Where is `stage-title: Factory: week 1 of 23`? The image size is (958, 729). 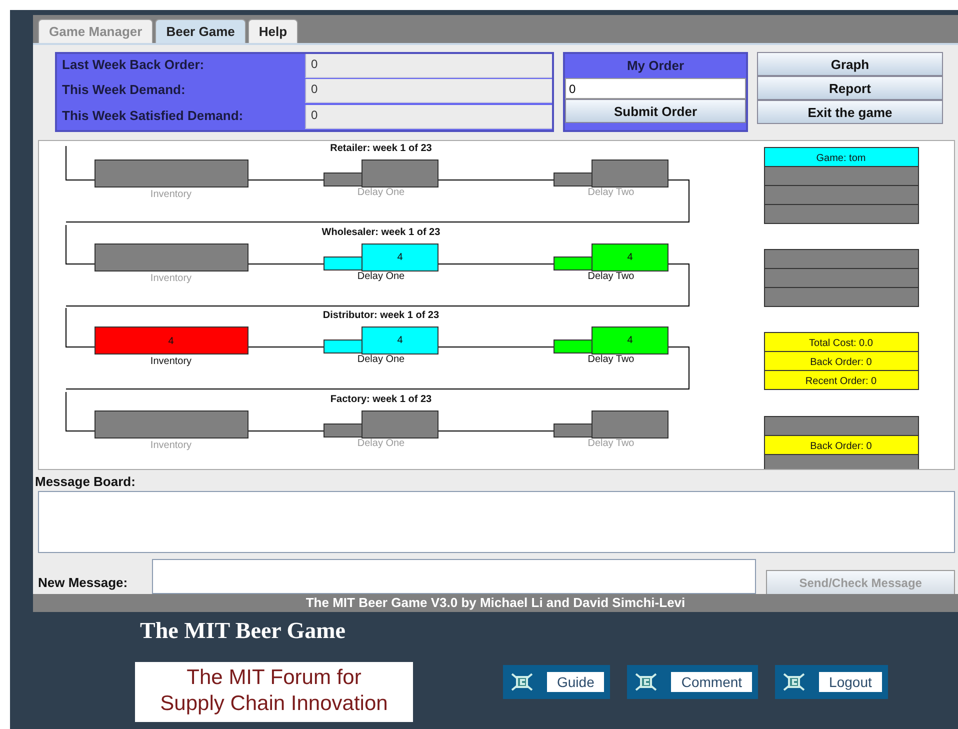
stage-title: Factory: week 1 of 23 is located at coordinates (381, 399).